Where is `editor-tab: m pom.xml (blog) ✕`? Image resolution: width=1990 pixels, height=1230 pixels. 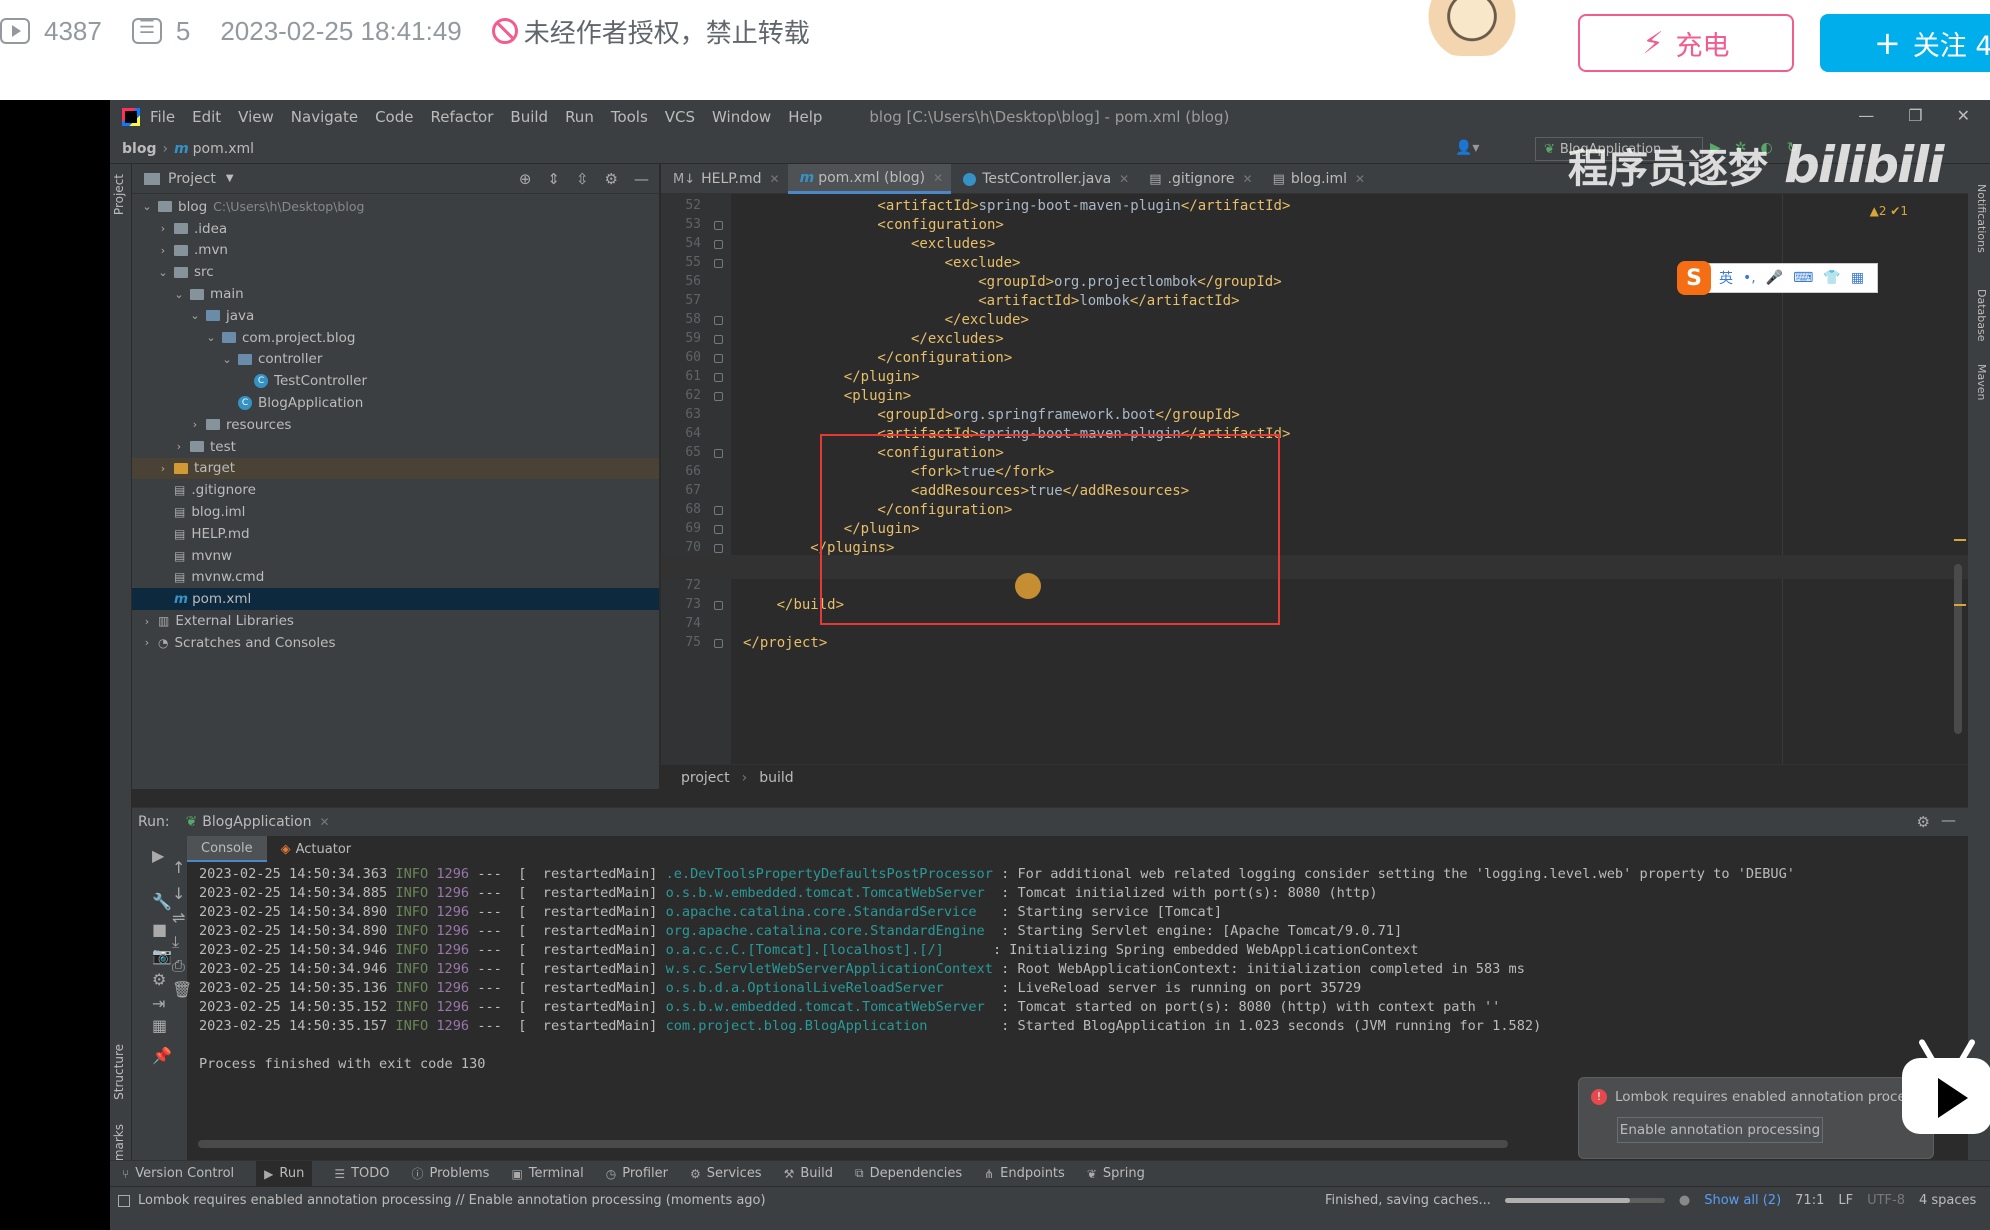 editor-tab: m pom.xml (blog) ✕ is located at coordinates (869, 179).